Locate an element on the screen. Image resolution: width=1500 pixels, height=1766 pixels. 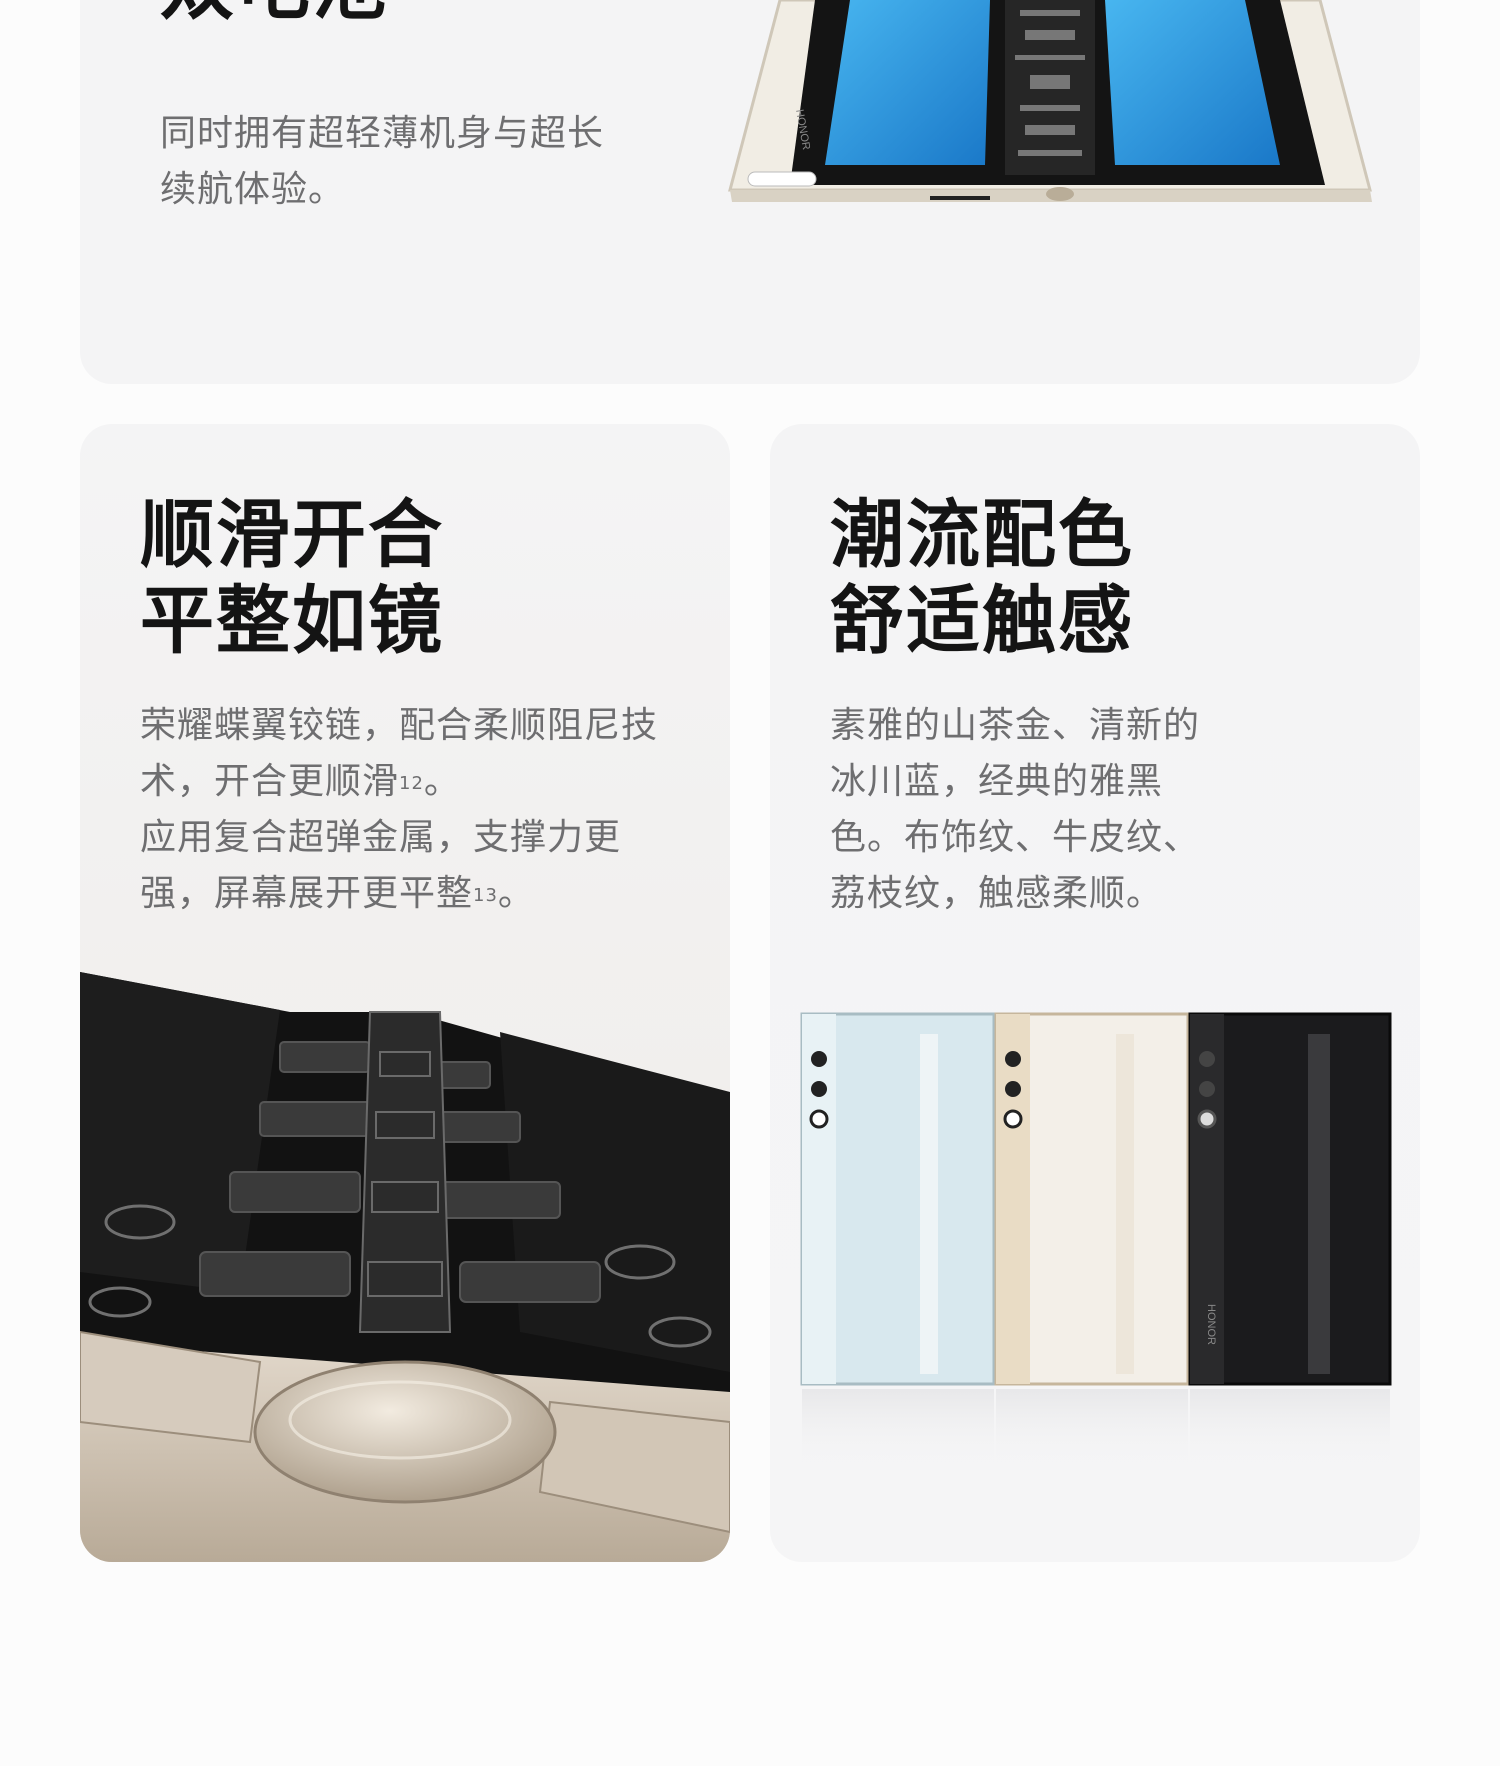
battery-description: 同时拥有超轻薄机身与超长续航体验。 is located at coordinates (382, 161).